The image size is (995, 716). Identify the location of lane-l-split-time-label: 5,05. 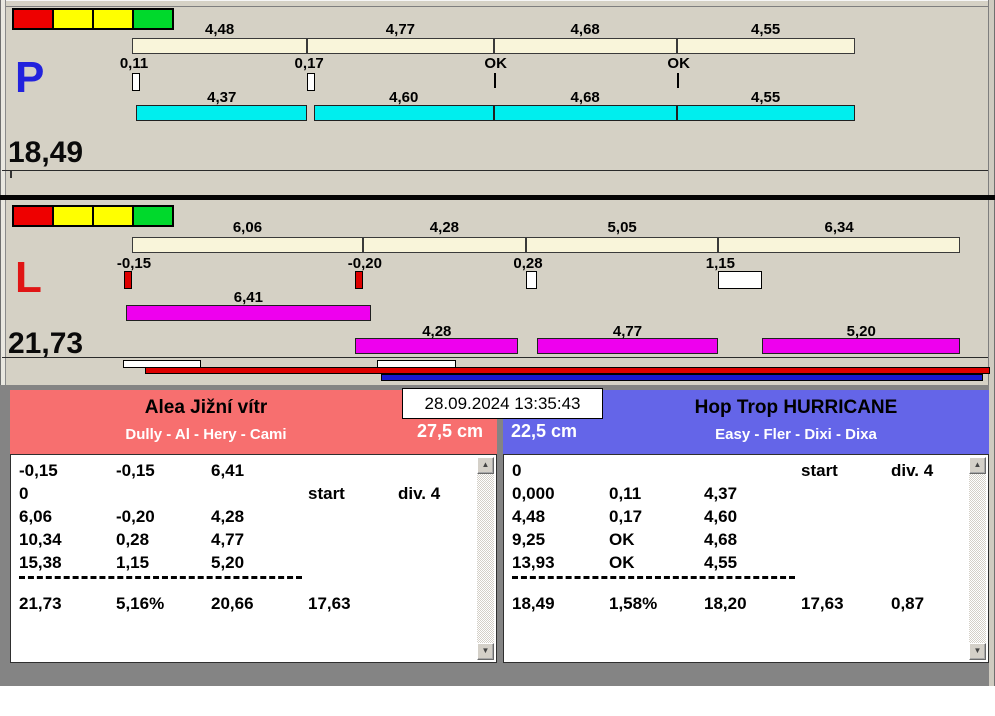
(622, 227).